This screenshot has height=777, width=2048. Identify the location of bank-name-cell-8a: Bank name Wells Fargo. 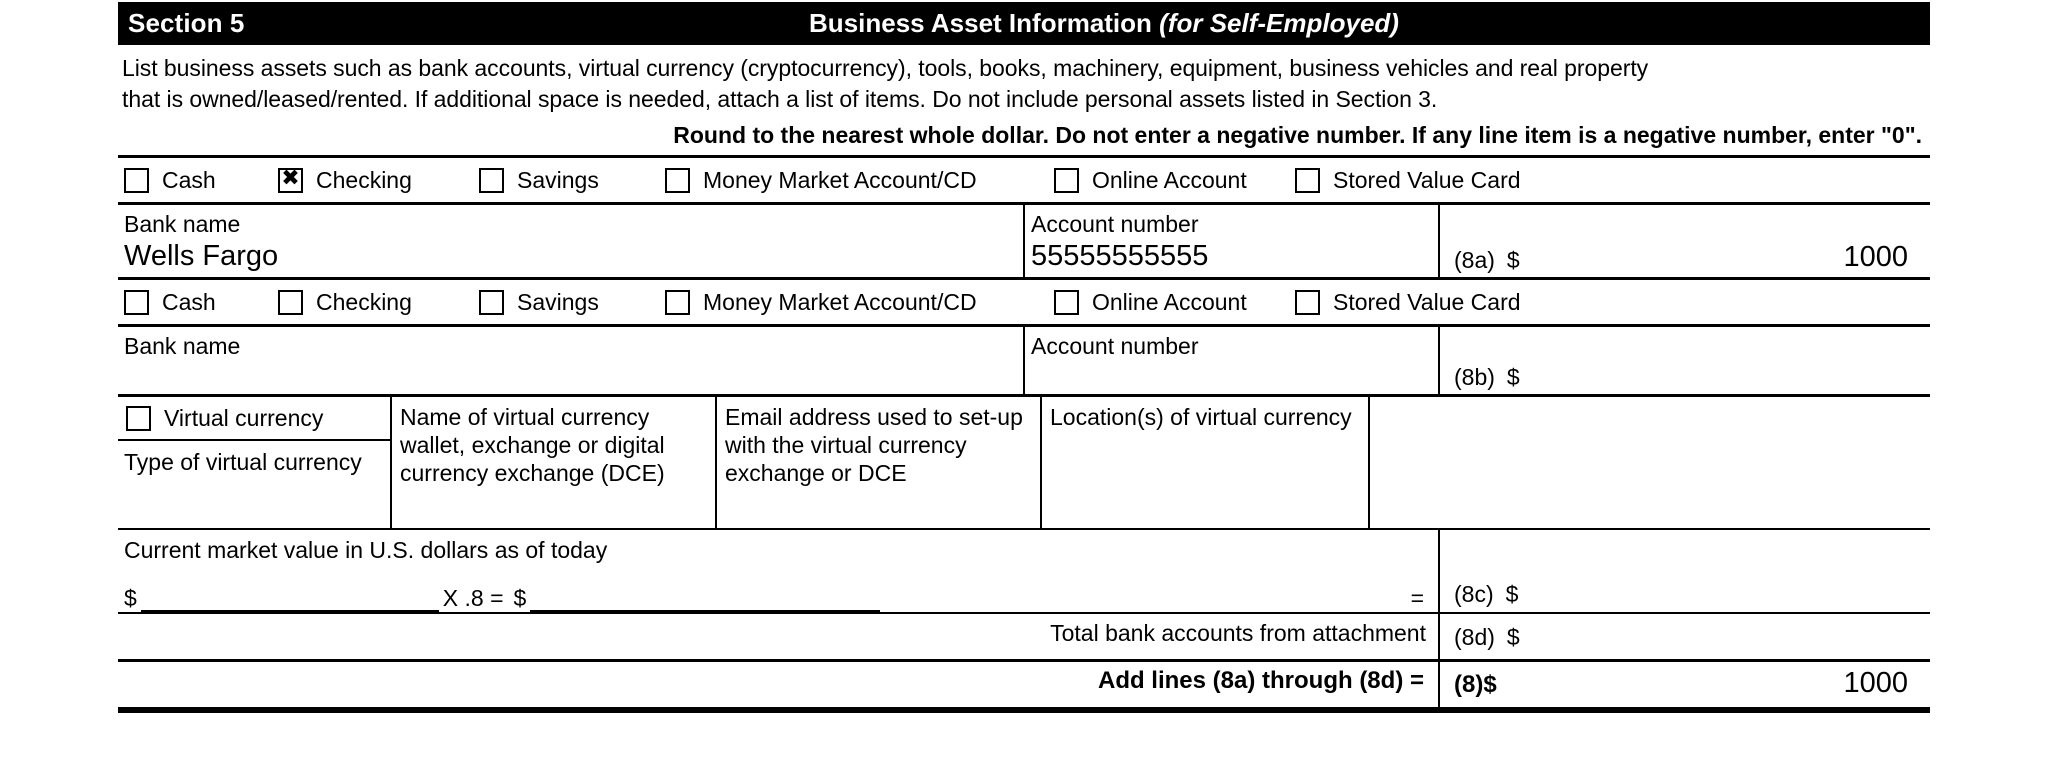
(570, 241).